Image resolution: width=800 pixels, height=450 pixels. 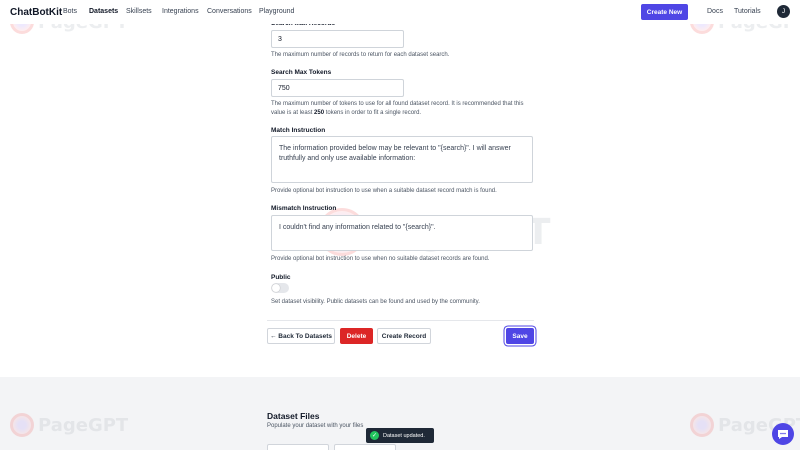 I want to click on search-max-tokens-input: 750, so click(x=337, y=88).